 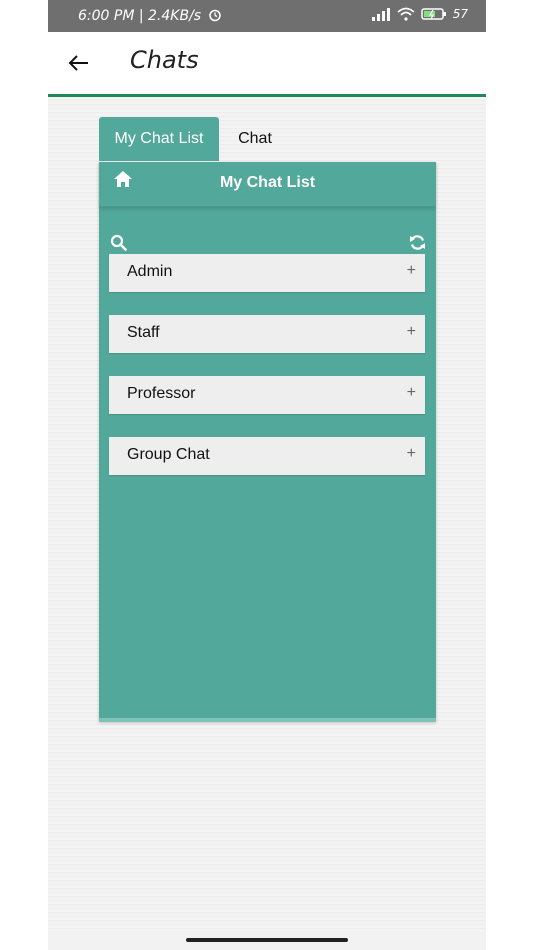 I want to click on status-time-speed: 6:00 PM | 2.4KB/s, so click(x=150, y=16).